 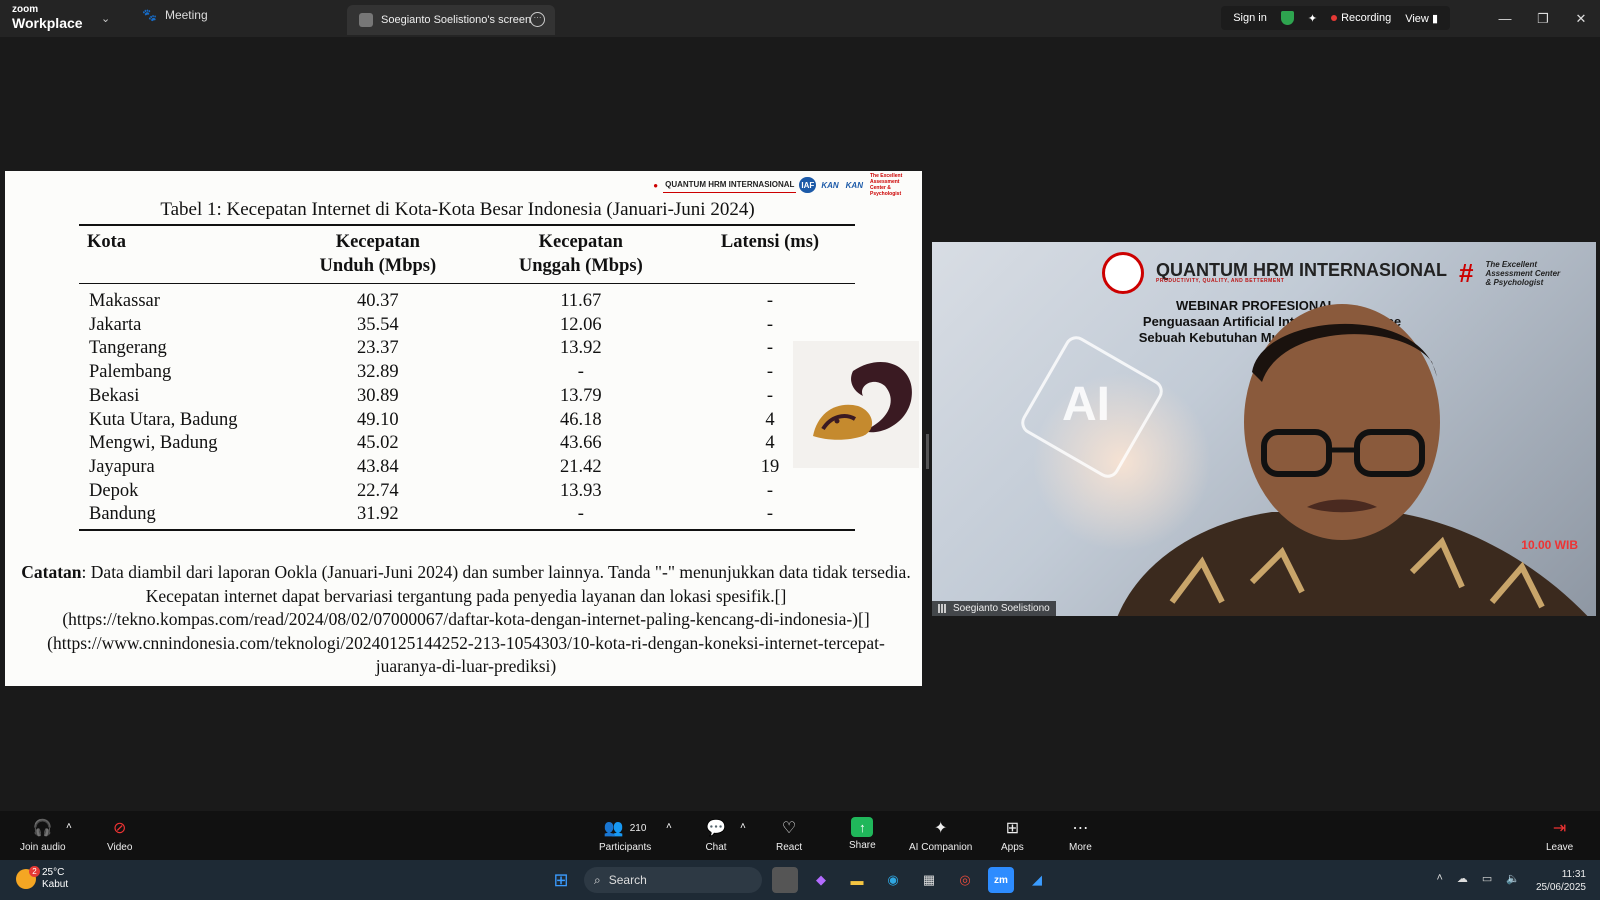 I want to click on cell-kota: Jayapura, so click(x=122, y=466).